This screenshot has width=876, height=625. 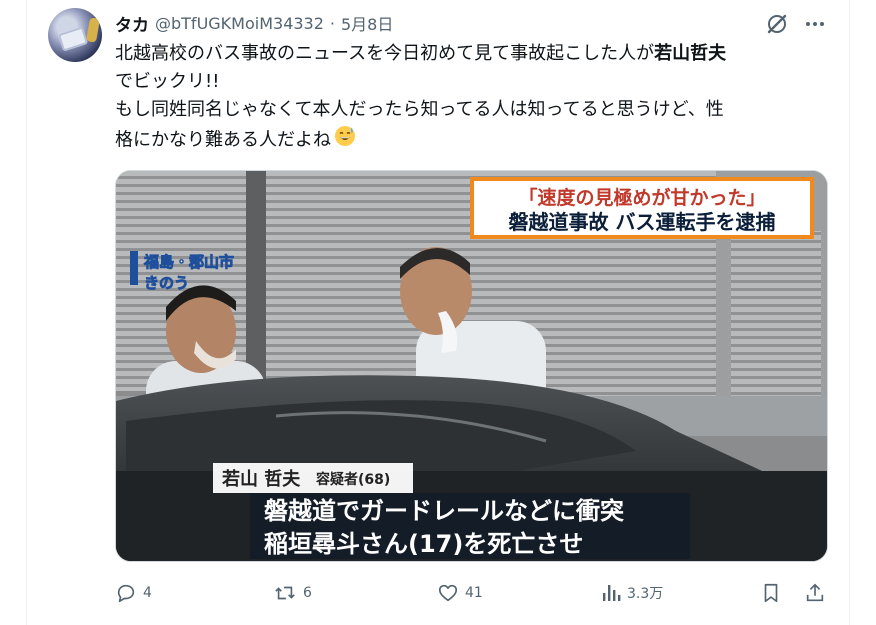 I want to click on tweet-text-line-1: 北越高校のバス事故のニュースを今日初めて見て事故起こした人が若山哲夫, so click(x=470, y=54).